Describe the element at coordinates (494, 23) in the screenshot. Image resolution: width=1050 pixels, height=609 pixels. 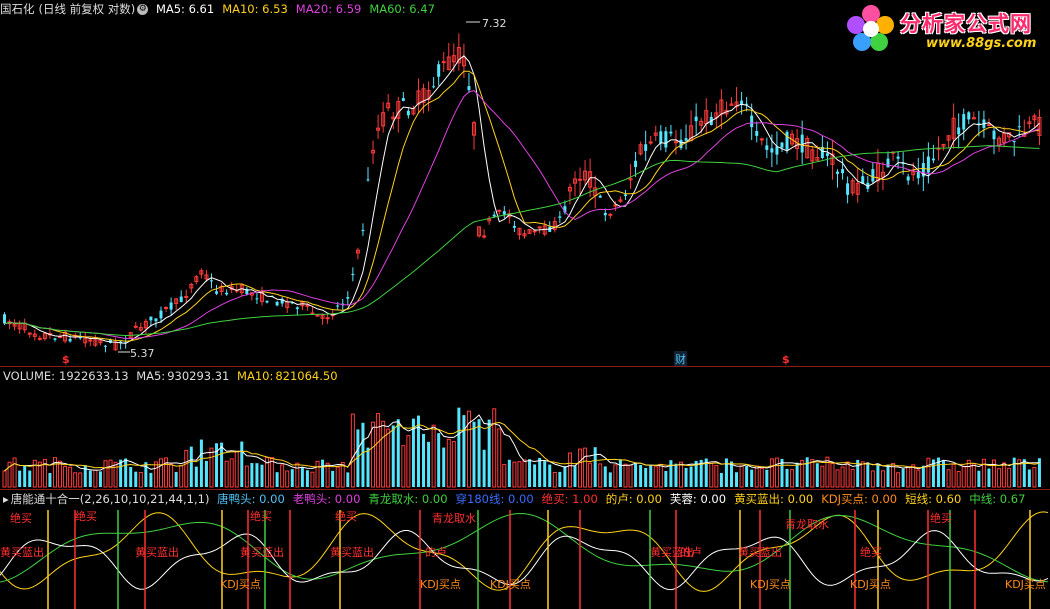
I see `high-price-label: 7.32` at that location.